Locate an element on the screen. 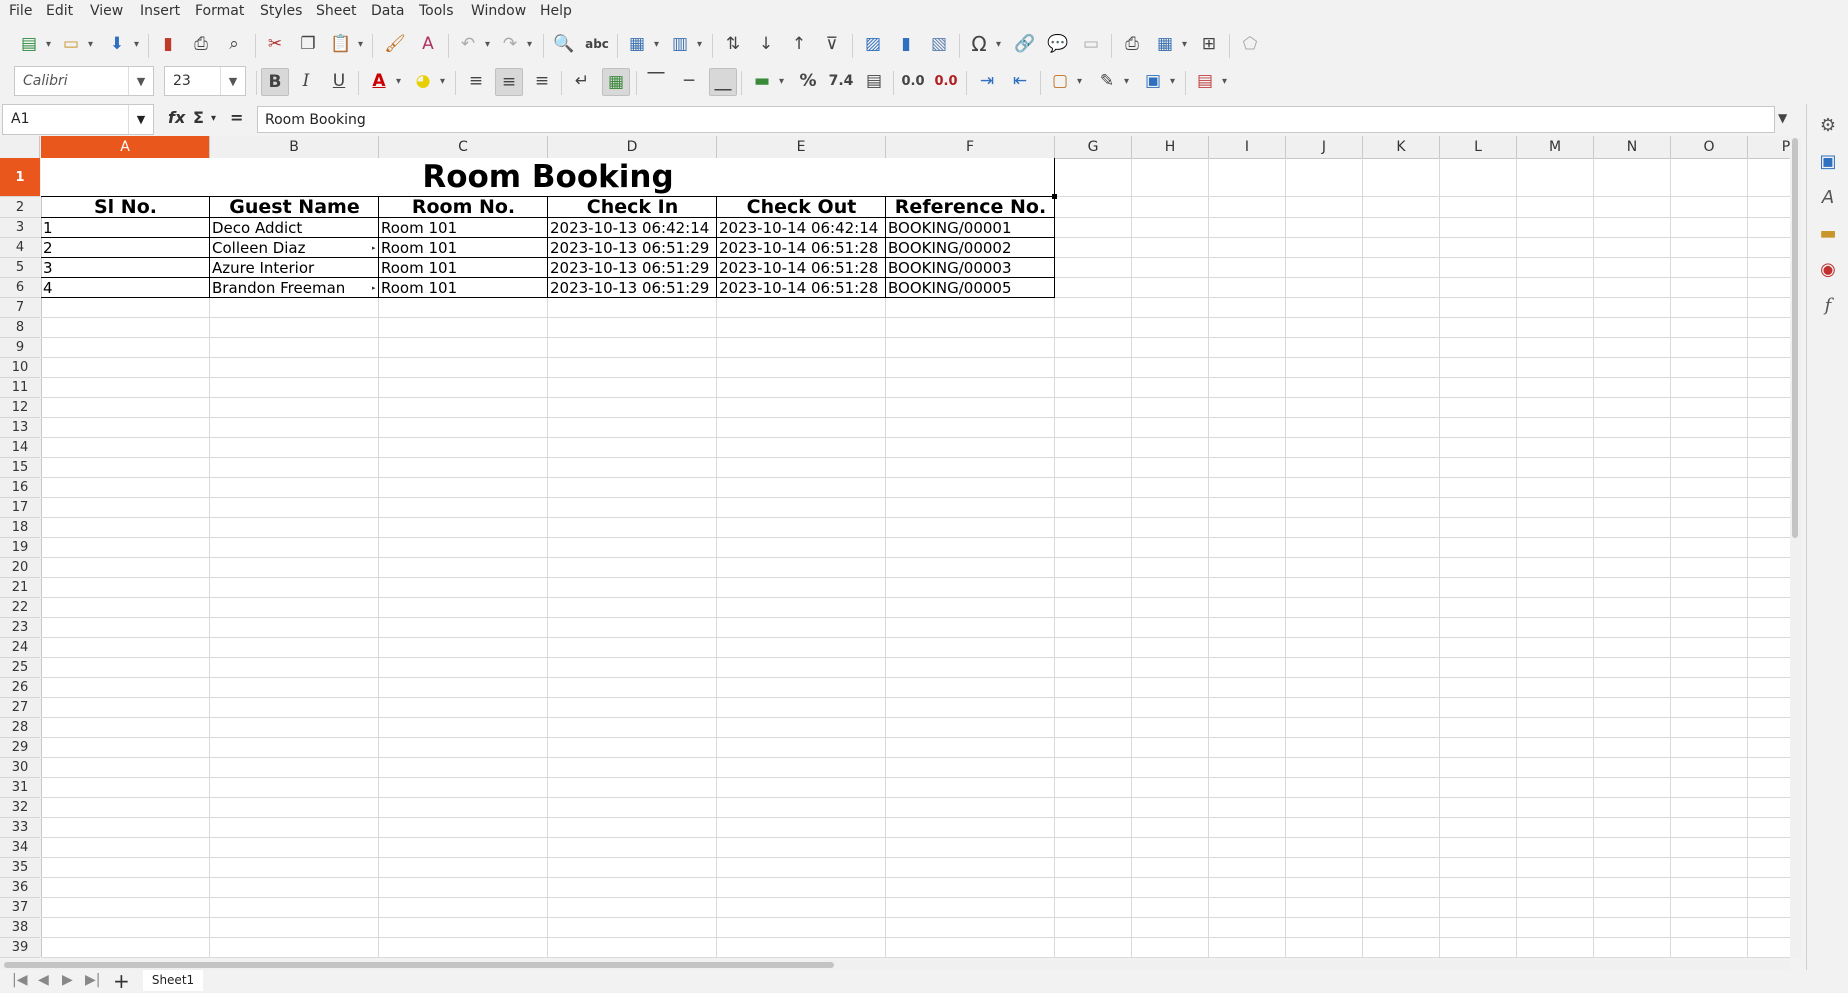  sort-icon: ⇅ is located at coordinates (733, 44).